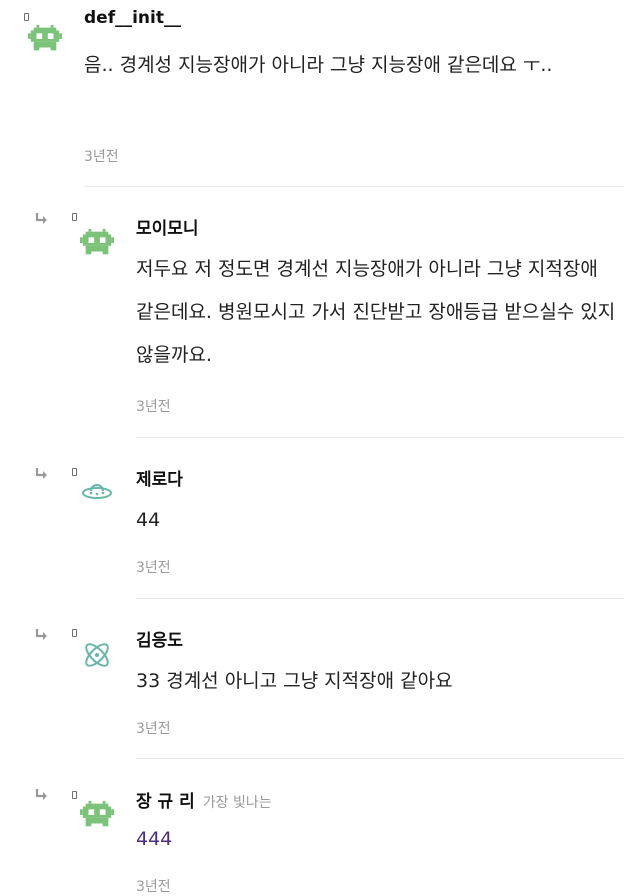  I want to click on comment-text: 44, so click(148, 520).